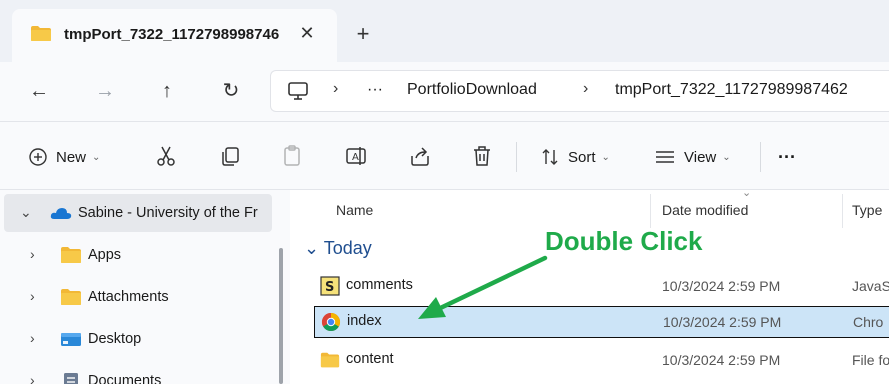 This screenshot has height=384, width=889. I want to click on up-button: ↑, so click(167, 91).